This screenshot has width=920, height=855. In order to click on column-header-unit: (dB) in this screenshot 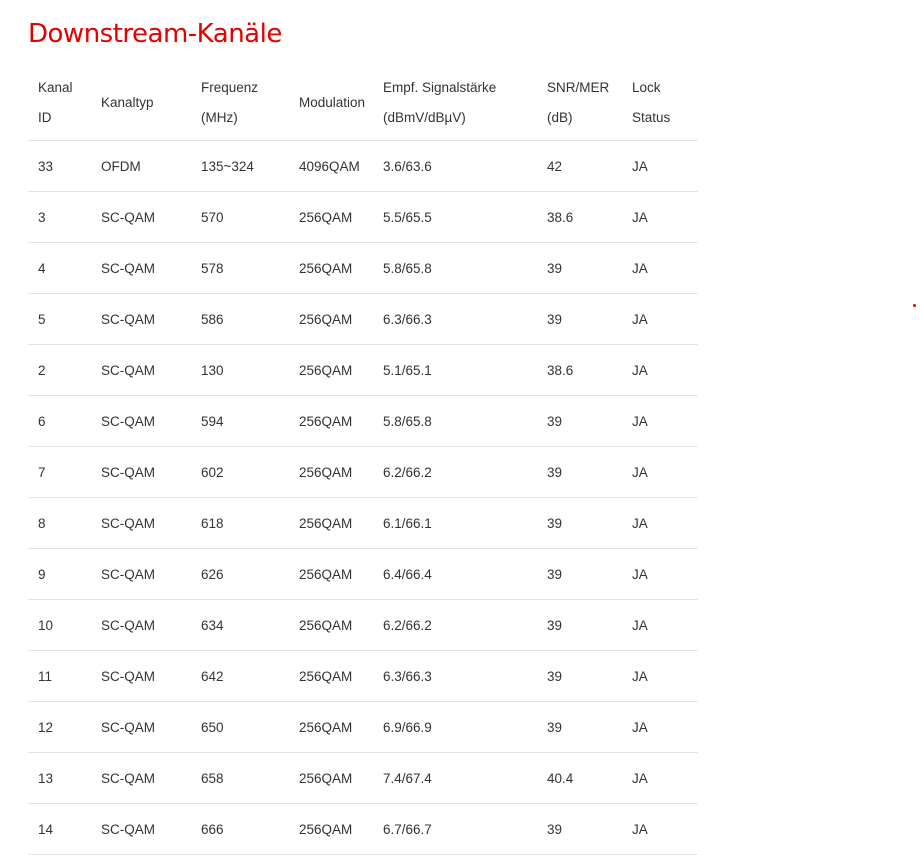, I will do `click(560, 117)`.